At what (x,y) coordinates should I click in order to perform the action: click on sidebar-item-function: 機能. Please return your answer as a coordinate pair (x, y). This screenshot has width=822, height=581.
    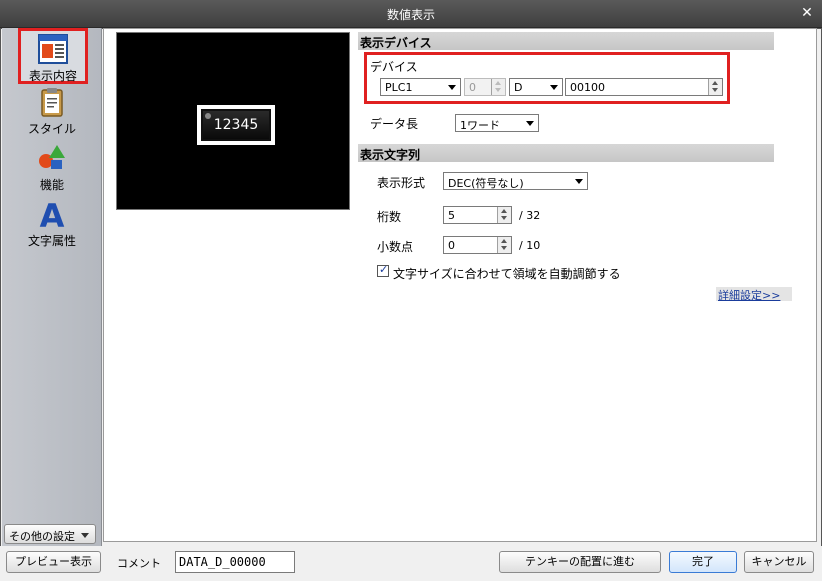
    Looking at the image, I should click on (52, 167).